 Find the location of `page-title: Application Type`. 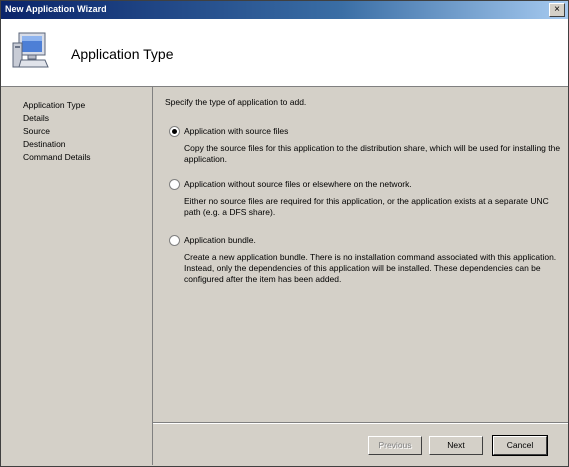

page-title: Application Type is located at coordinates (122, 54).